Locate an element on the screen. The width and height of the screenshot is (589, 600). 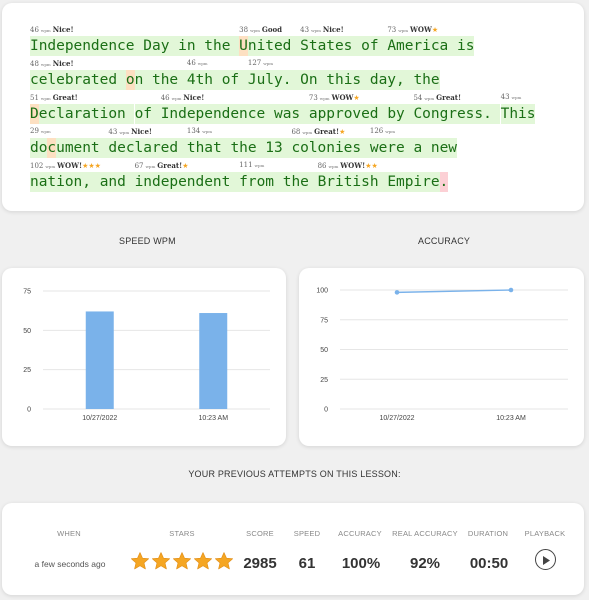
play-icon is located at coordinates (546, 560).